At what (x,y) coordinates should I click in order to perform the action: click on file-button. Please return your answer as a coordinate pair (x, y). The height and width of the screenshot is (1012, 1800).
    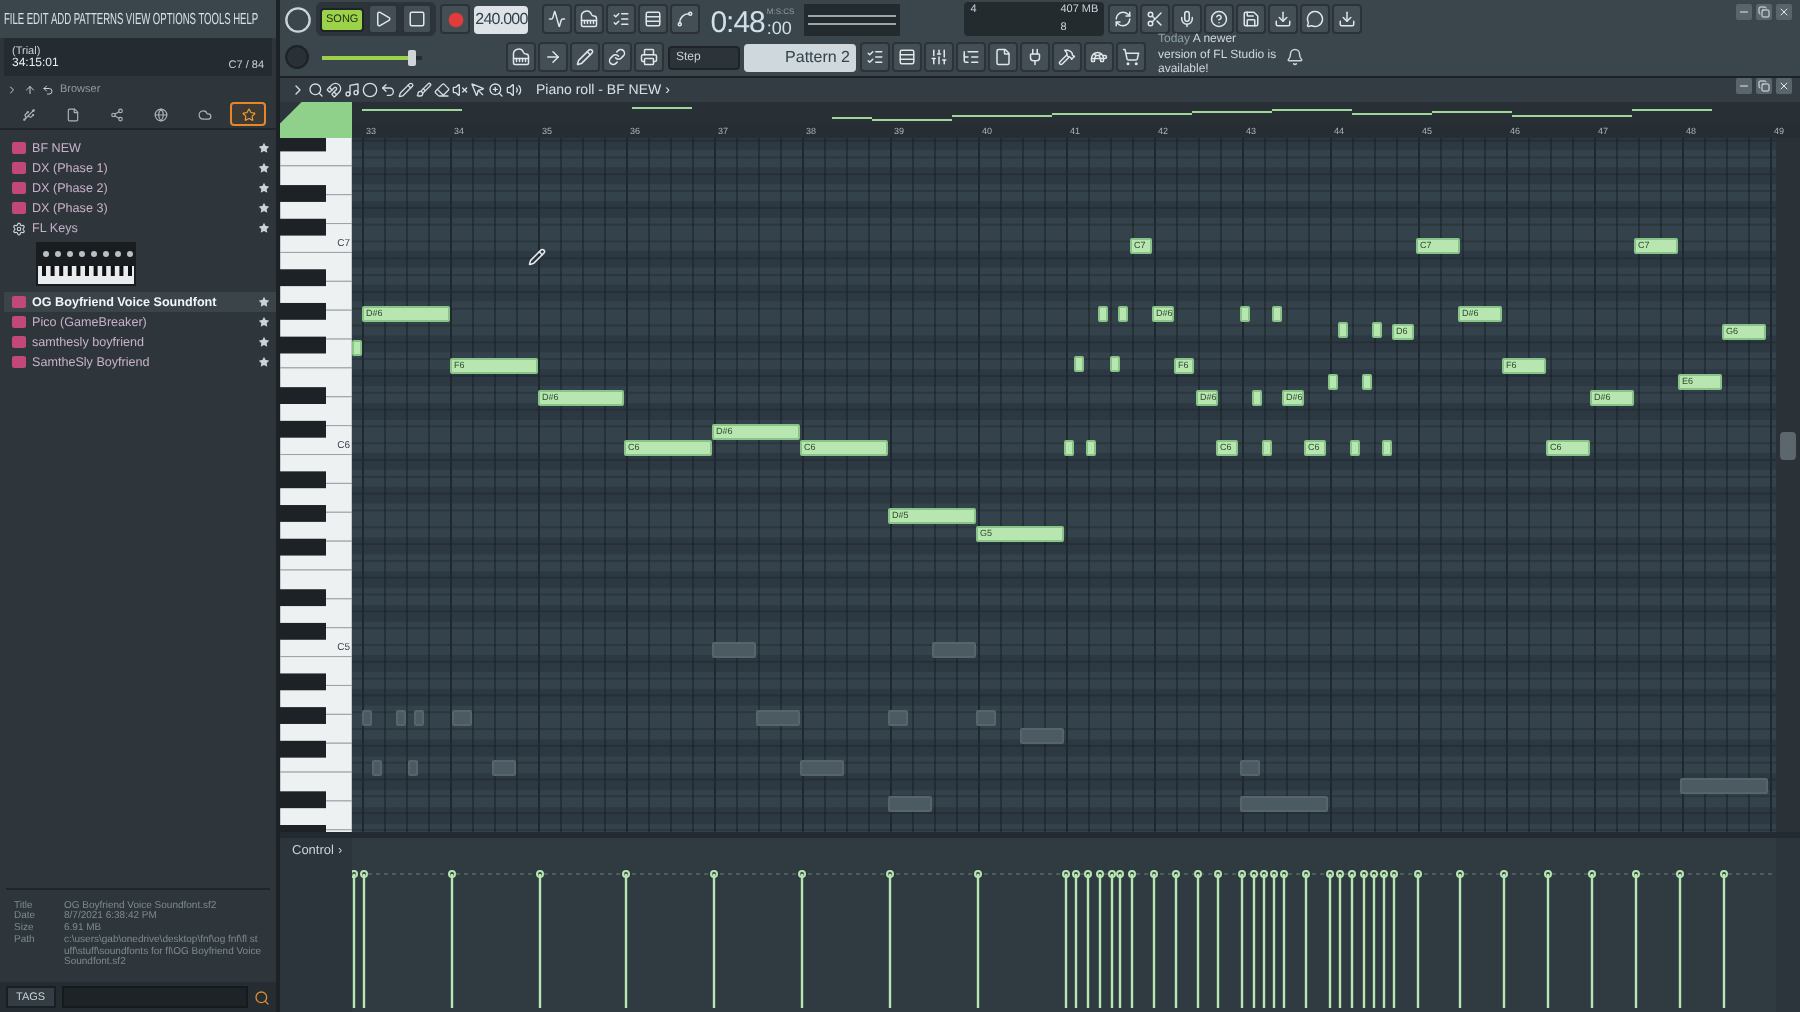
    Looking at the image, I should click on (1003, 57).